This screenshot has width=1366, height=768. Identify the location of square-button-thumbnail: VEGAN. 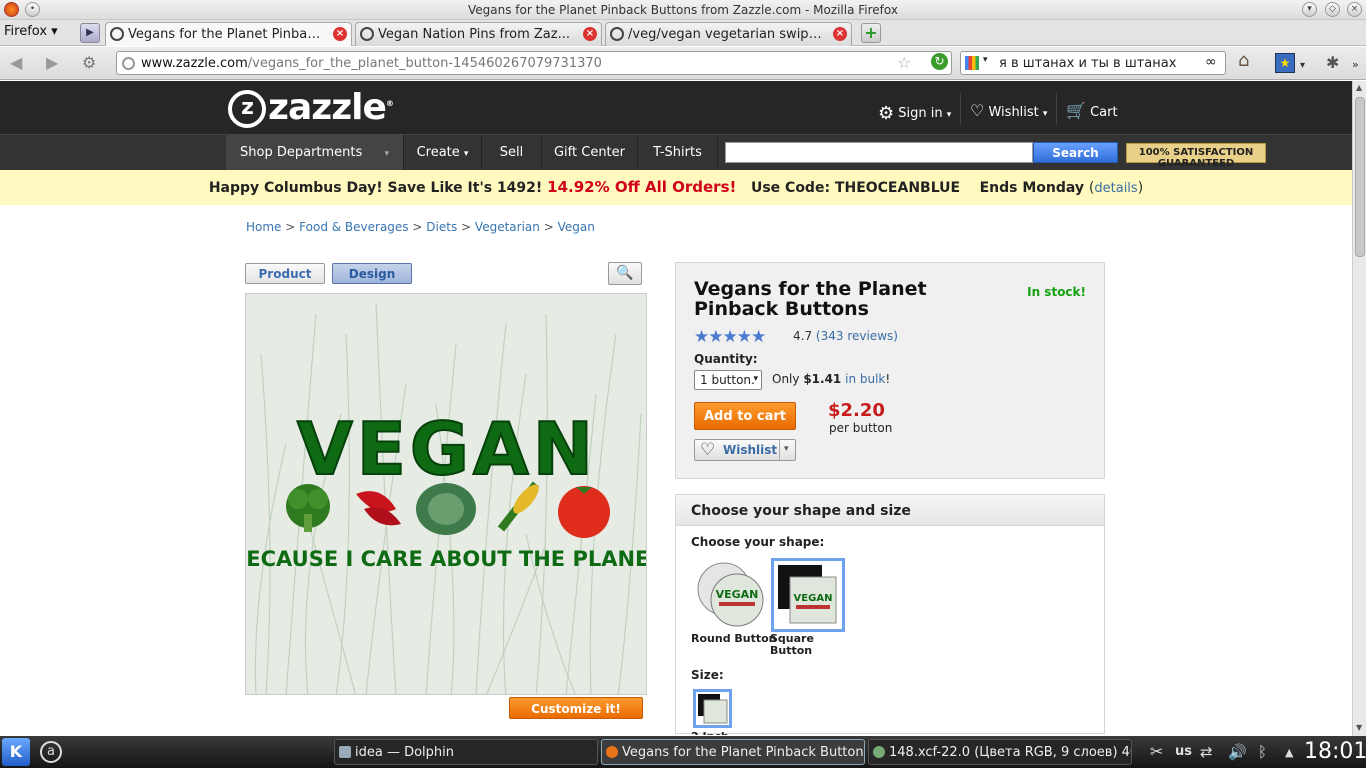
(807, 594).